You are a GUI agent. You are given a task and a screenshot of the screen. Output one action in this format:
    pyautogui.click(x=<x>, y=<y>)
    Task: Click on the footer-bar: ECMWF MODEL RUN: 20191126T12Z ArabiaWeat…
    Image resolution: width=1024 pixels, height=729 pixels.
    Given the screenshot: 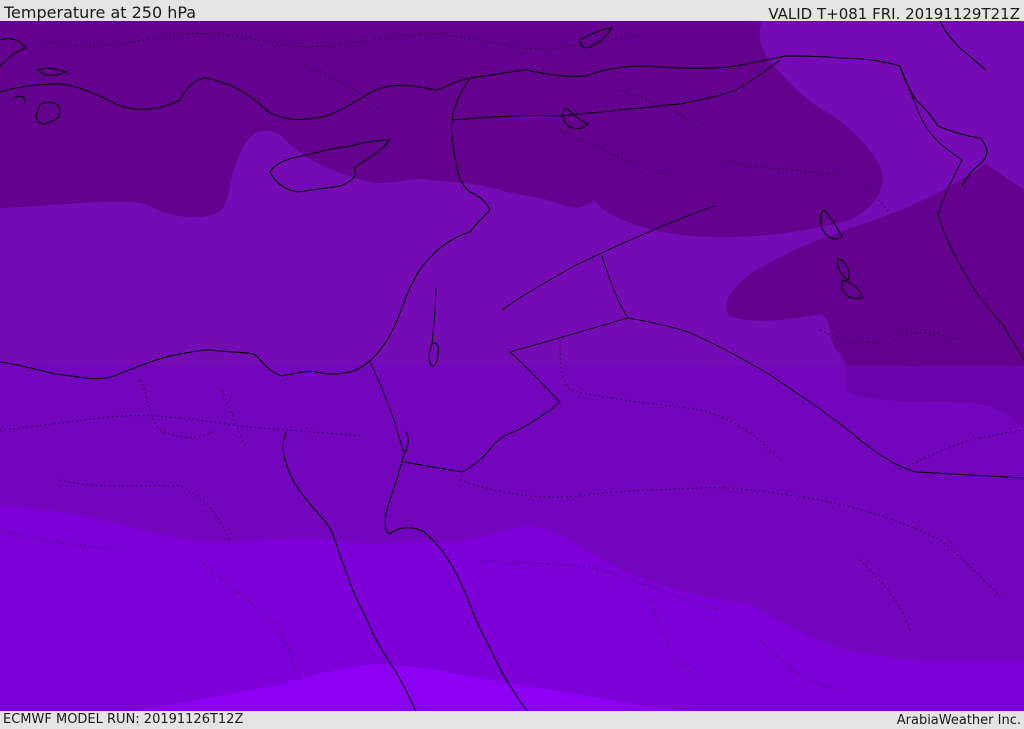 What is the action you would take?
    pyautogui.click(x=512, y=720)
    